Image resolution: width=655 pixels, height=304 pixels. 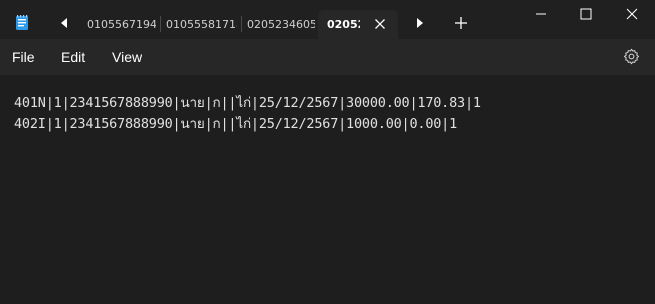 I want to click on triangle-right-icon, so click(x=420, y=23).